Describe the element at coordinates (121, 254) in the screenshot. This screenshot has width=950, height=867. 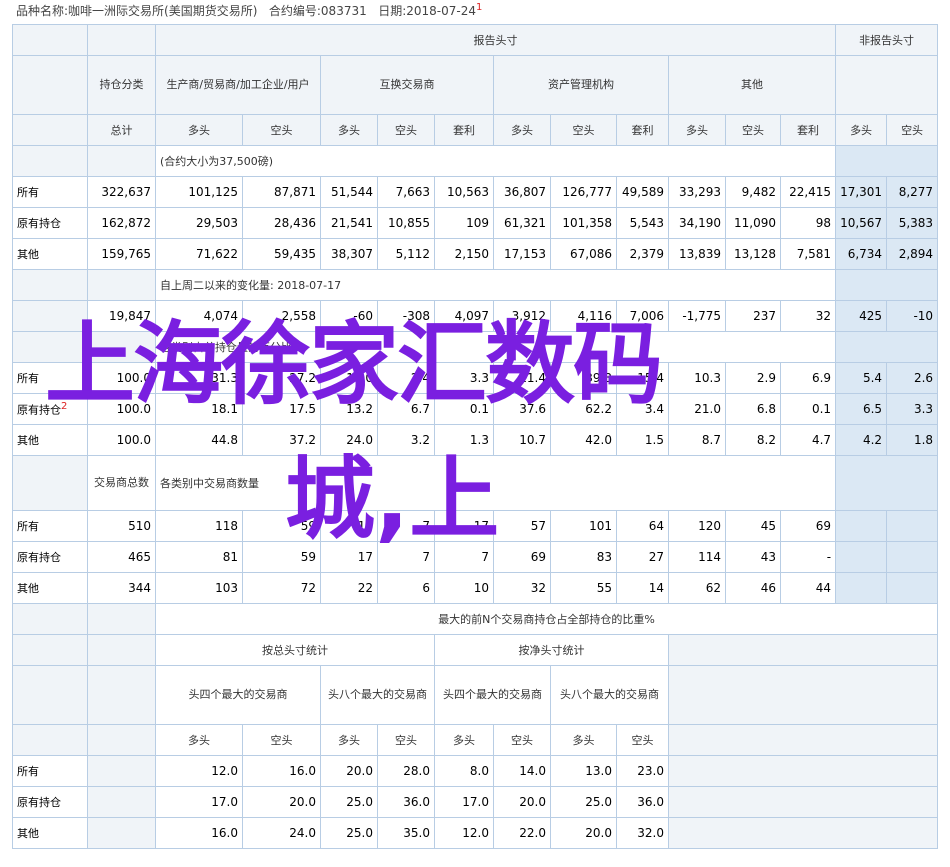
I see `data-cell: 159,765` at that location.